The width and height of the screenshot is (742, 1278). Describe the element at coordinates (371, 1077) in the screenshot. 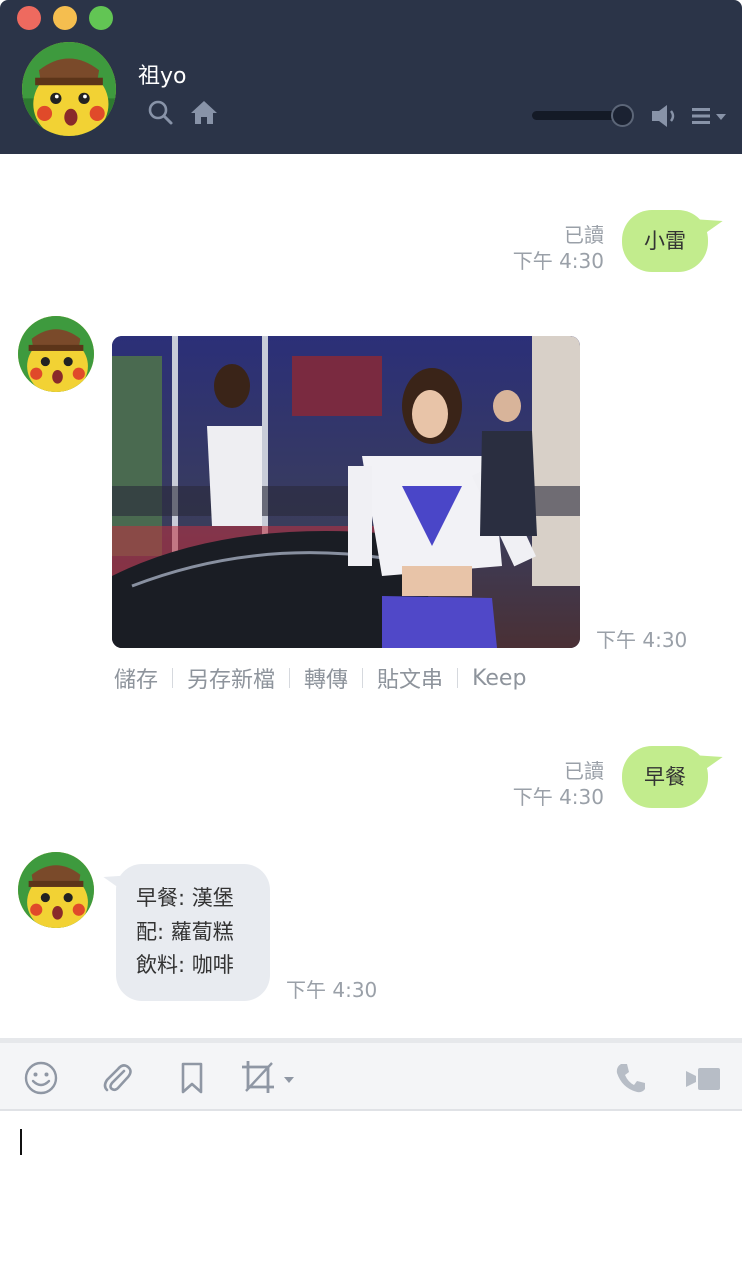

I see `input-toolbar` at that location.